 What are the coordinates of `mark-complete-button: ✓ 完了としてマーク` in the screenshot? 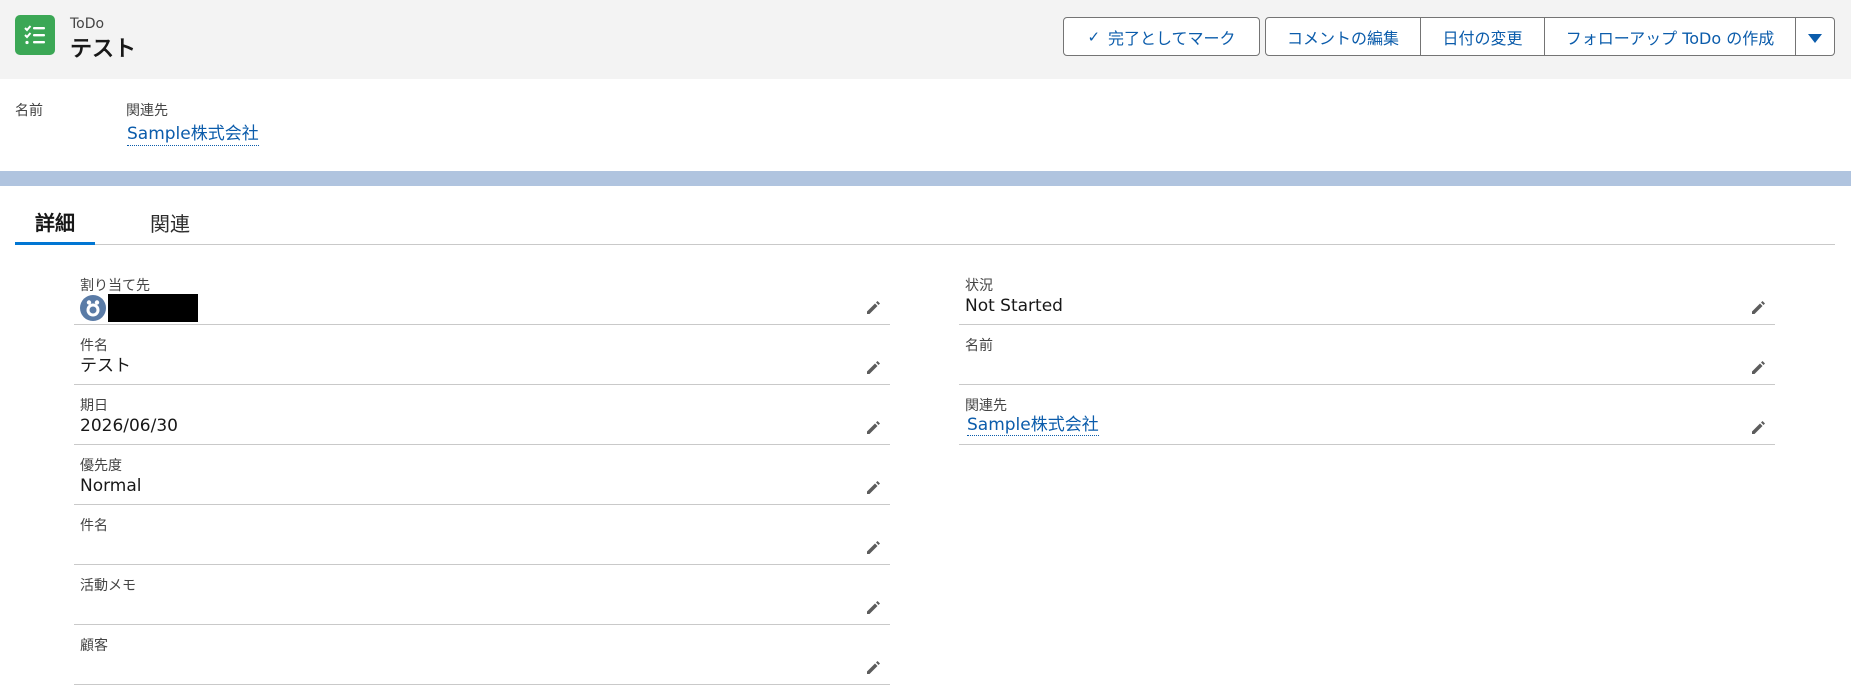 It's located at (1161, 36).